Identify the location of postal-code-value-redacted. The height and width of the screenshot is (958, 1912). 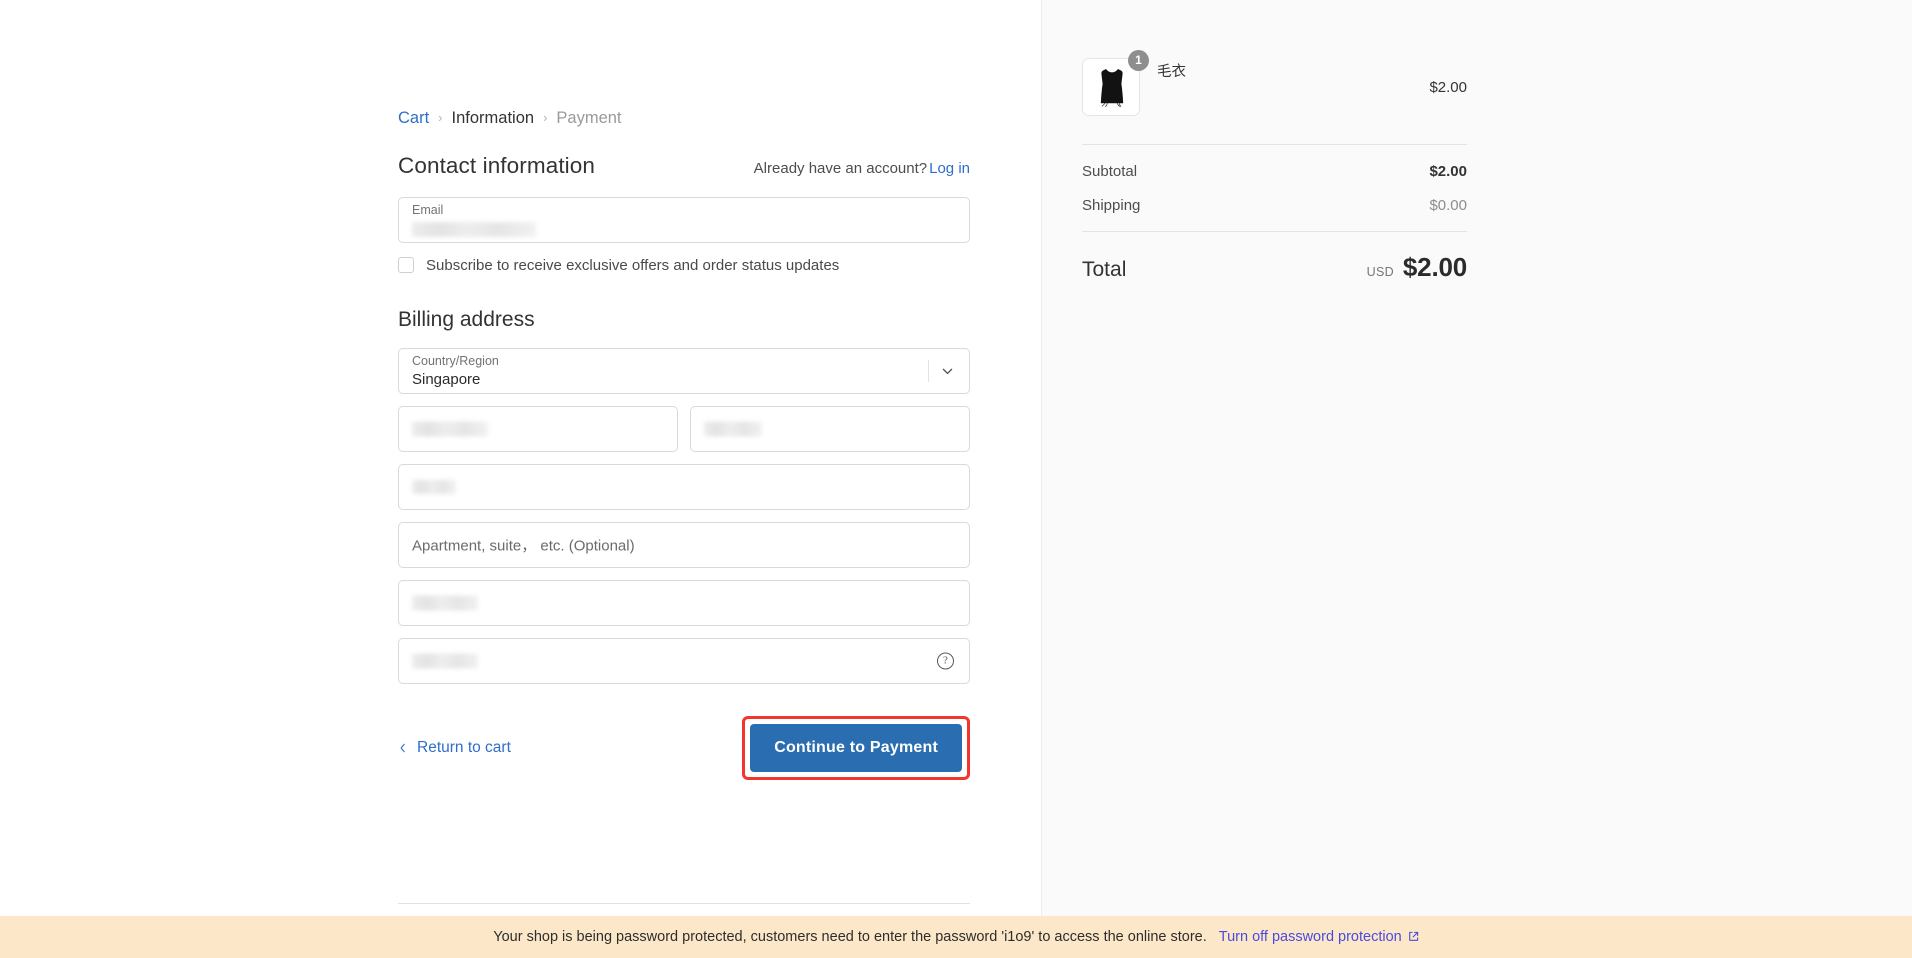
(445, 660).